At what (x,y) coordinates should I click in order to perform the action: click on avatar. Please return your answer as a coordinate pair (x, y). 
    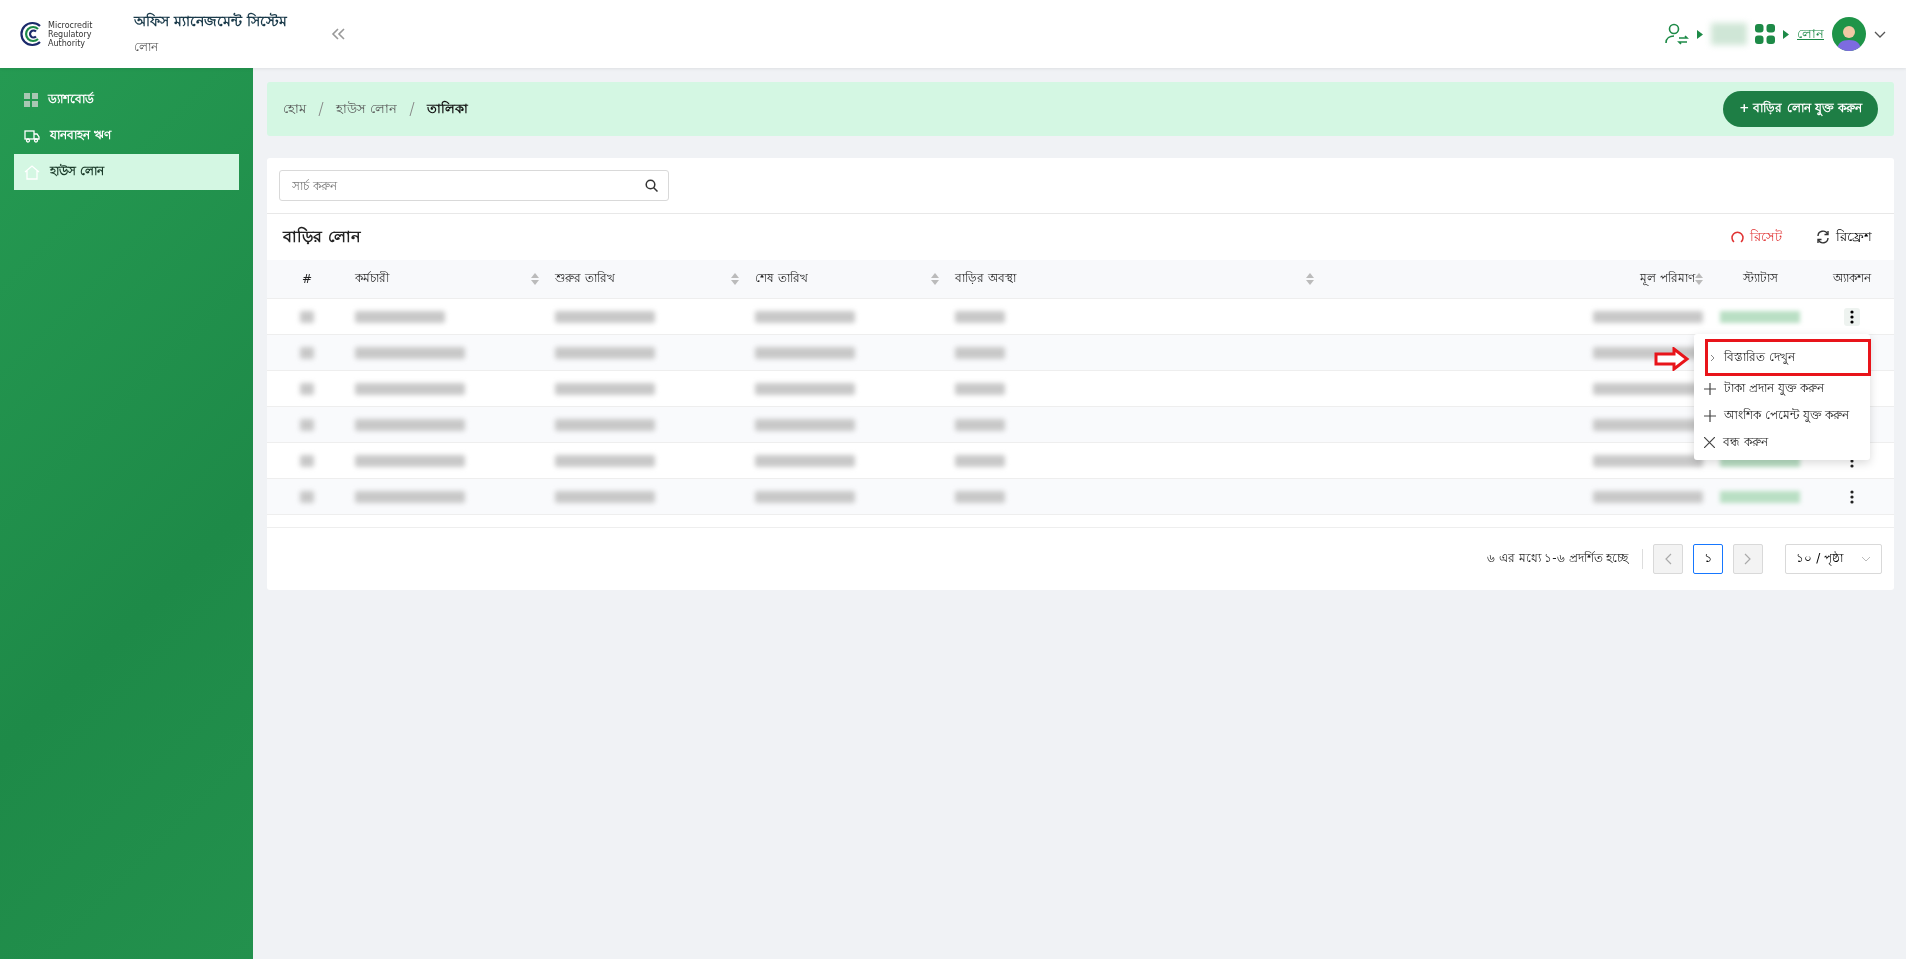
    Looking at the image, I should click on (1849, 34).